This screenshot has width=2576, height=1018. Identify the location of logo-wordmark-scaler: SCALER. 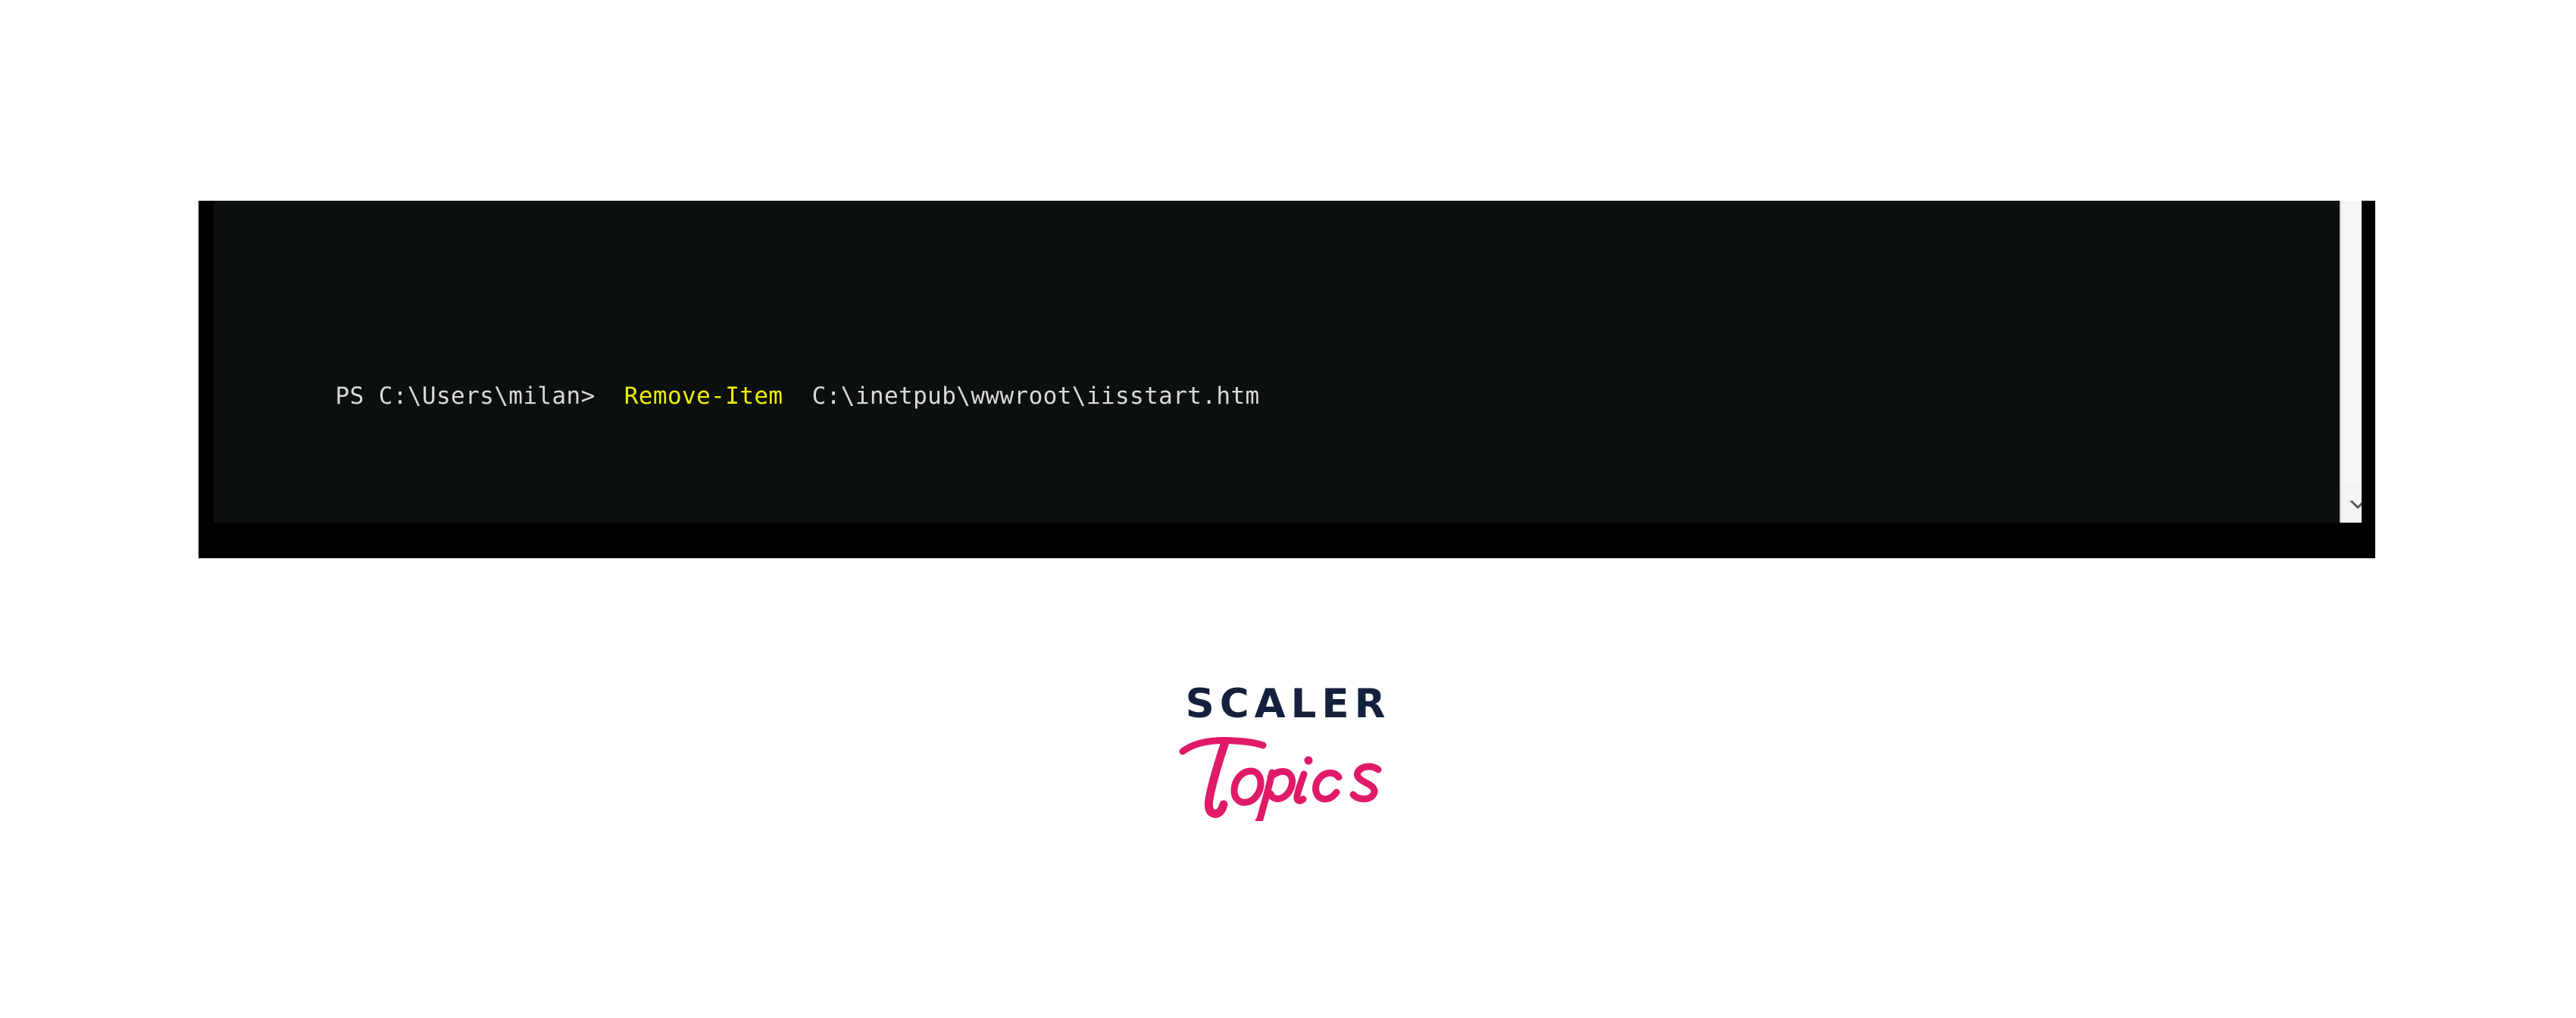
(1288, 704).